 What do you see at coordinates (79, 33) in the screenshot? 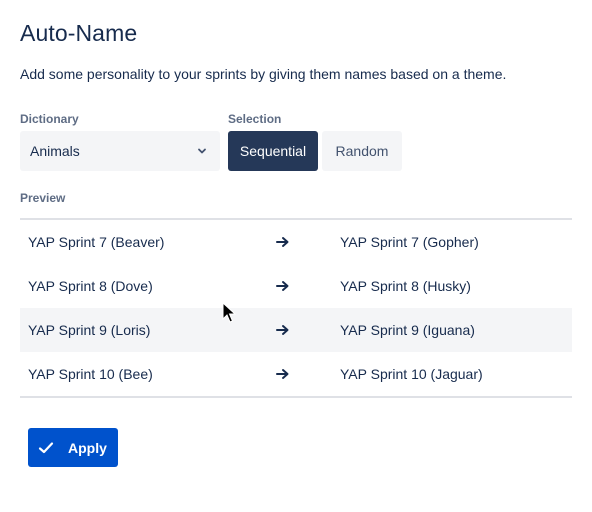
I see `page-title: Auto-Name` at bounding box center [79, 33].